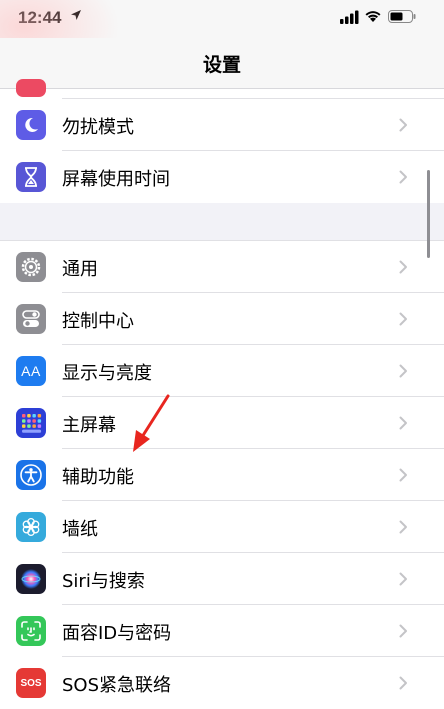 This screenshot has width=444, height=709. I want to click on cellular-signal-icon, so click(349, 17).